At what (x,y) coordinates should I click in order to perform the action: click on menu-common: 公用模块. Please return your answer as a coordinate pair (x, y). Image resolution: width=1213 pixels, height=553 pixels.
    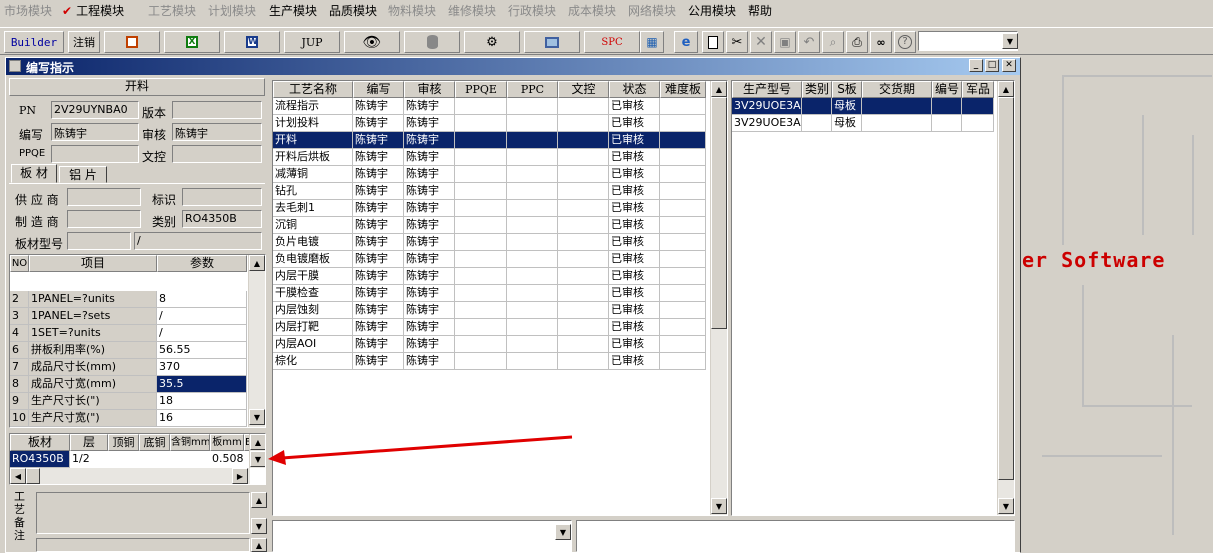
    Looking at the image, I should click on (712, 10).